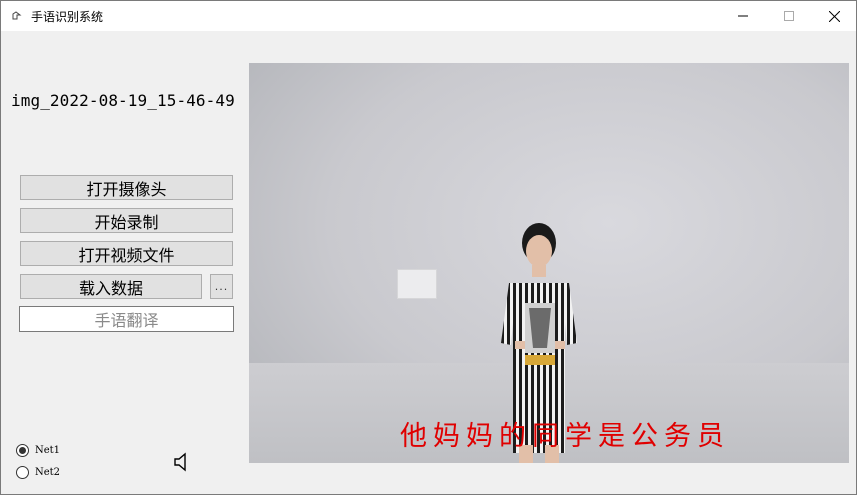 This screenshot has height=495, width=857. I want to click on speaker-icon, so click(181, 462).